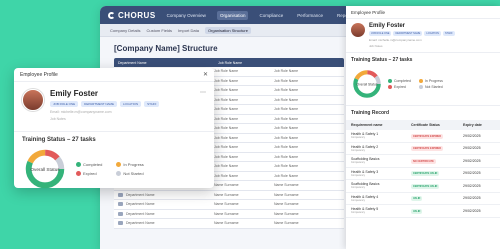 The width and height of the screenshot is (500, 249). I want to click on table-header: Department Name Job Role Name, so click(229, 62).